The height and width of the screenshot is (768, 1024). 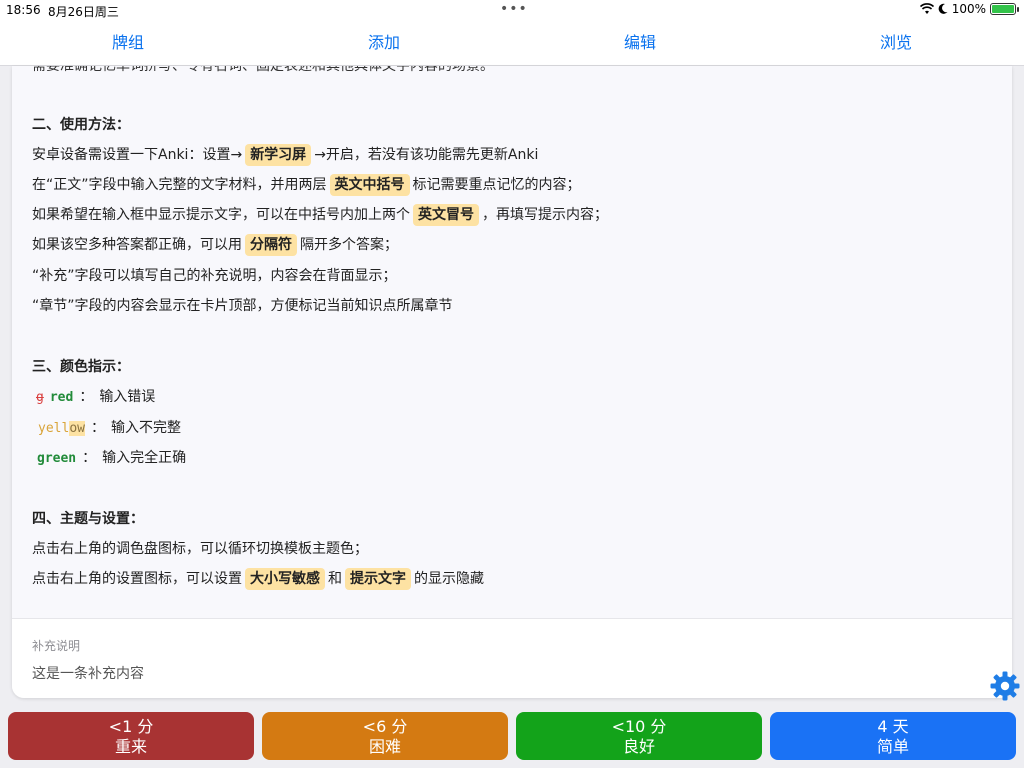 What do you see at coordinates (1005, 686) in the screenshot?
I see `gear-icon` at bounding box center [1005, 686].